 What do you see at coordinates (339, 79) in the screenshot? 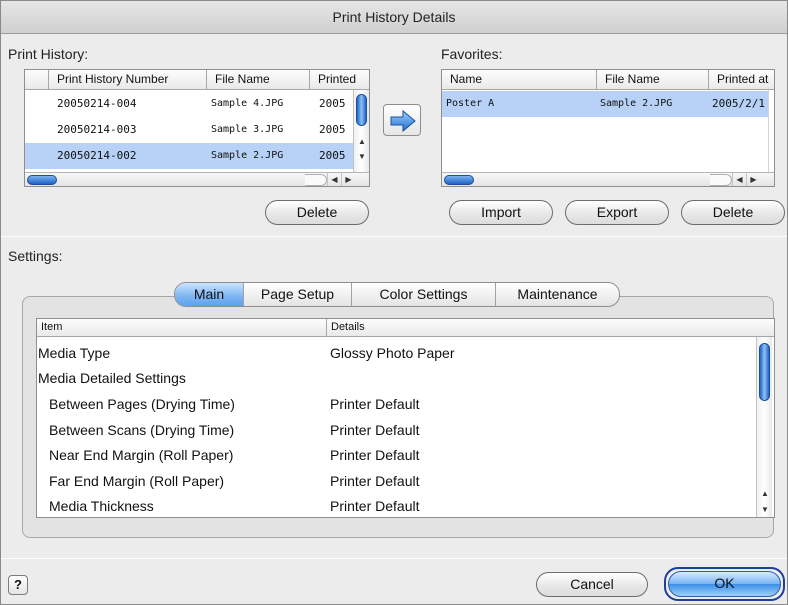
I see `column-printed: Printed` at bounding box center [339, 79].